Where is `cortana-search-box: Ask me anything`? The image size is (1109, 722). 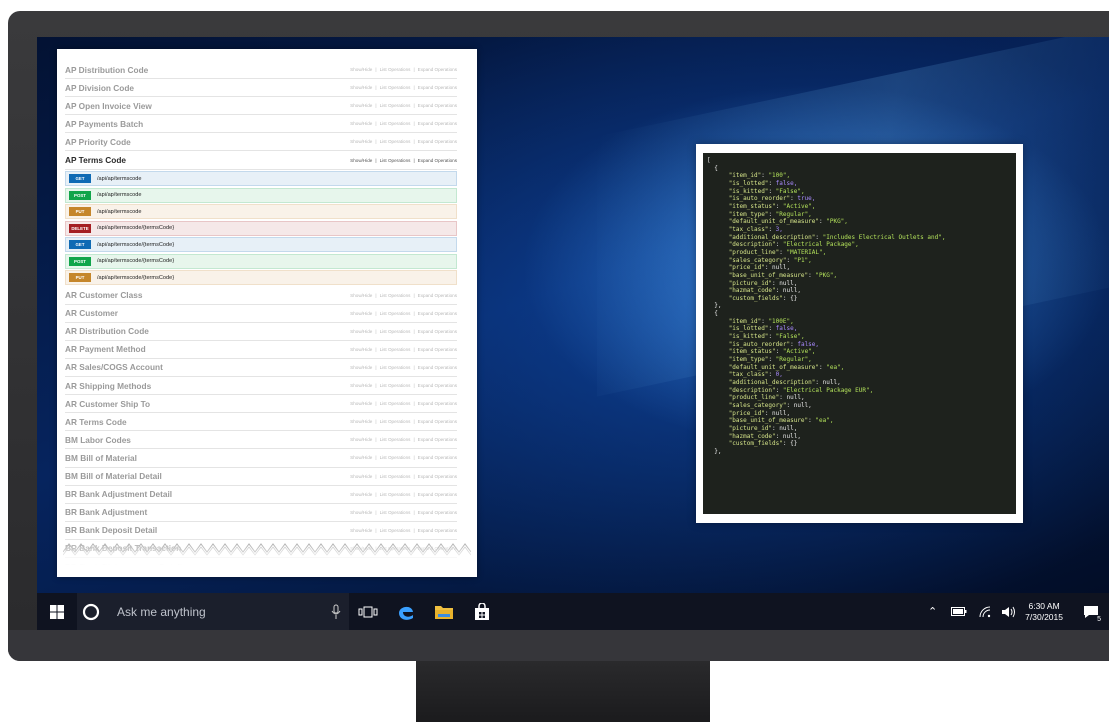 cortana-search-box: Ask me anything is located at coordinates (213, 611).